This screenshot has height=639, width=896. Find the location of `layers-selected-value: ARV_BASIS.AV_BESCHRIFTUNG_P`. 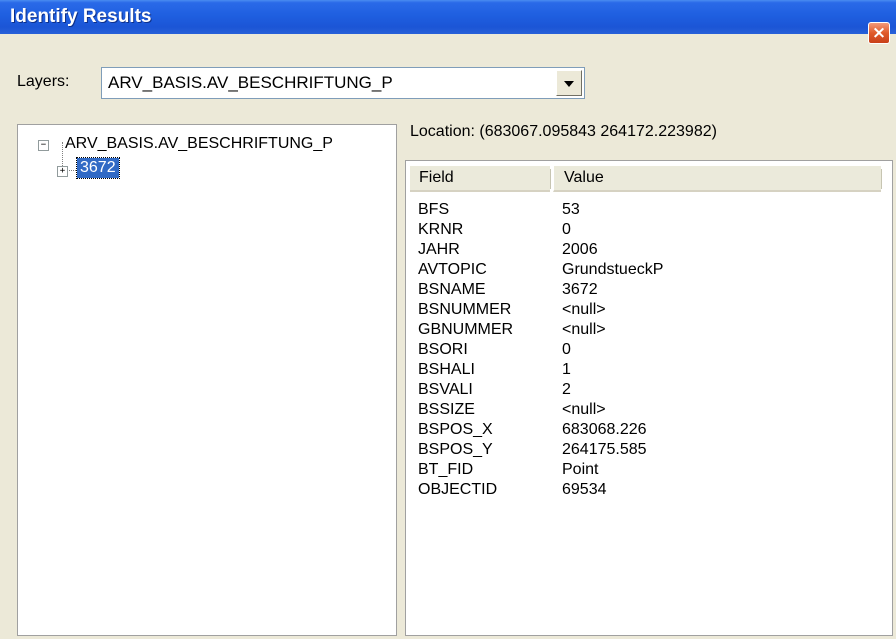

layers-selected-value: ARV_BASIS.AV_BESCHRIFTUNG_P is located at coordinates (250, 82).